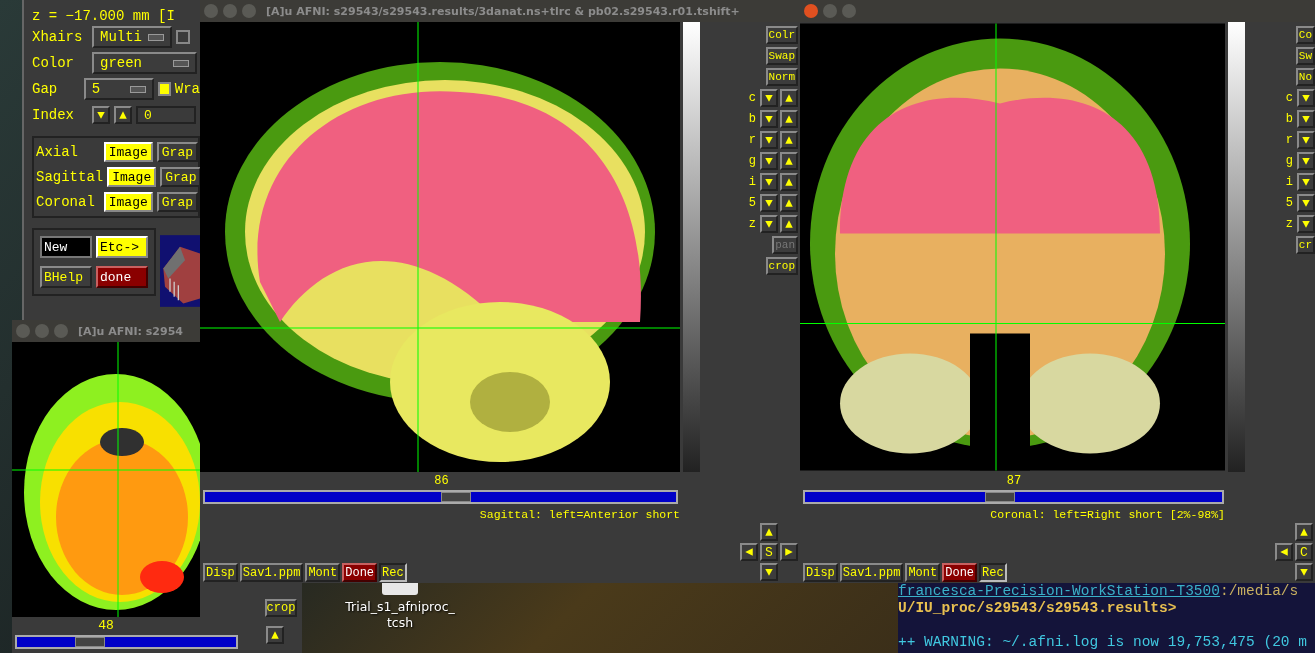 The image size is (1315, 653). I want to click on prompt-host: francesca-Precision-WorkStation-T3500, so click(1059, 591).